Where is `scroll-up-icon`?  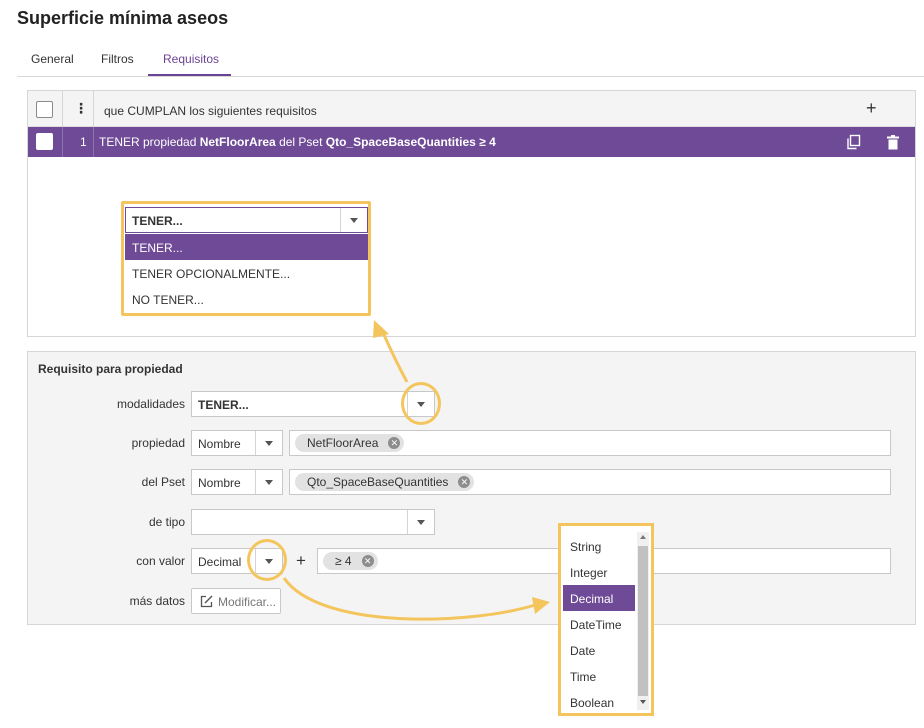
scroll-up-icon is located at coordinates (643, 537).